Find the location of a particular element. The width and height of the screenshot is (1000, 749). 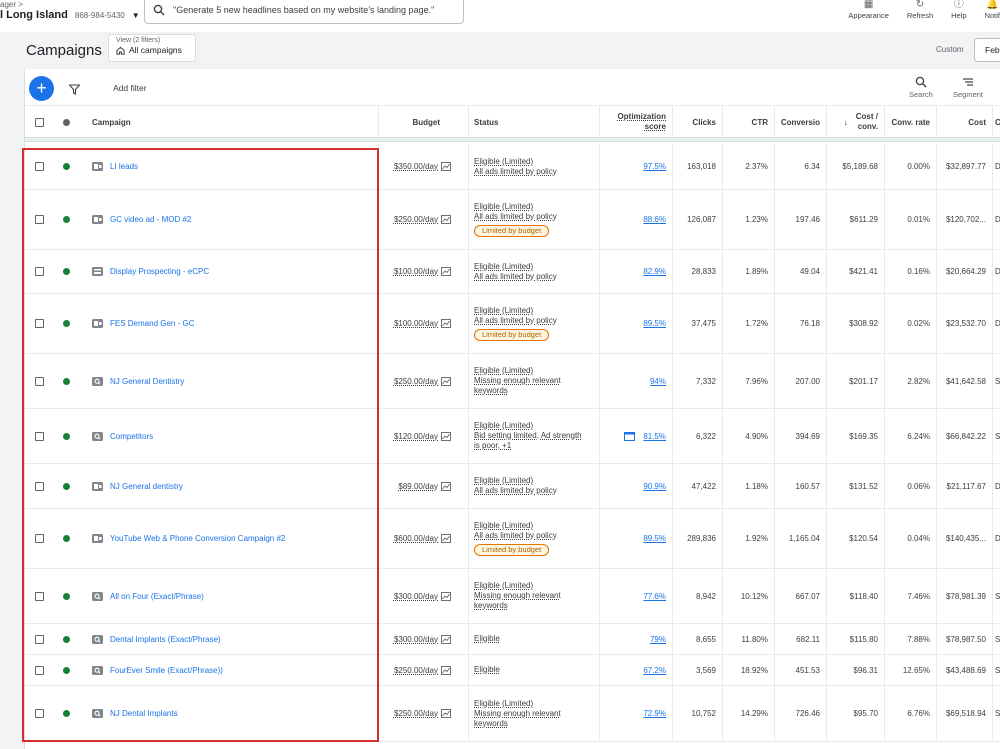

col-clicks: Clicks is located at coordinates (698, 122).